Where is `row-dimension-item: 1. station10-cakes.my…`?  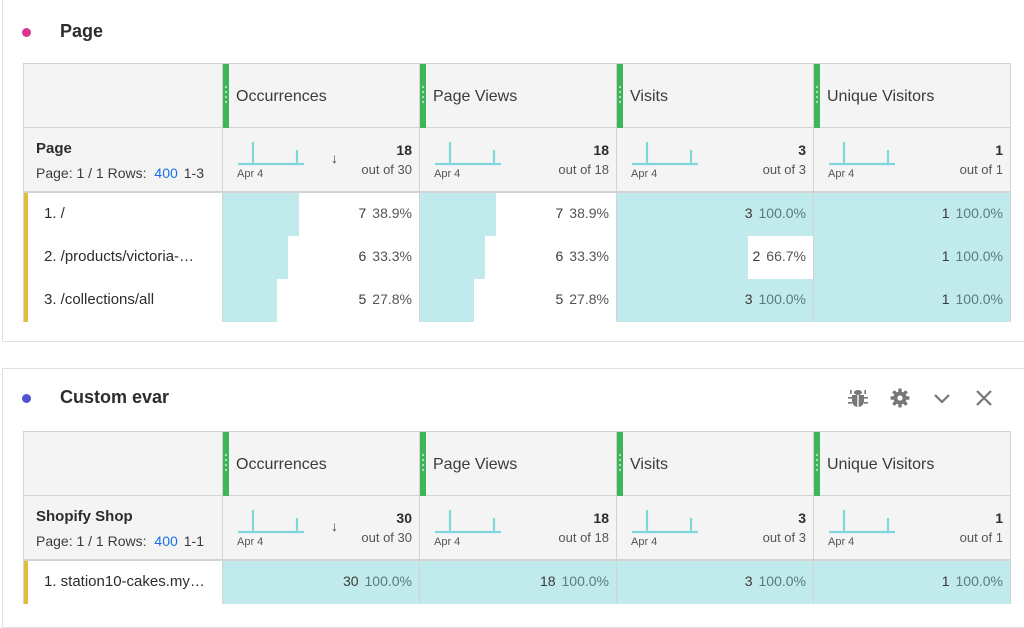 row-dimension-item: 1. station10-cakes.my… is located at coordinates (123, 582).